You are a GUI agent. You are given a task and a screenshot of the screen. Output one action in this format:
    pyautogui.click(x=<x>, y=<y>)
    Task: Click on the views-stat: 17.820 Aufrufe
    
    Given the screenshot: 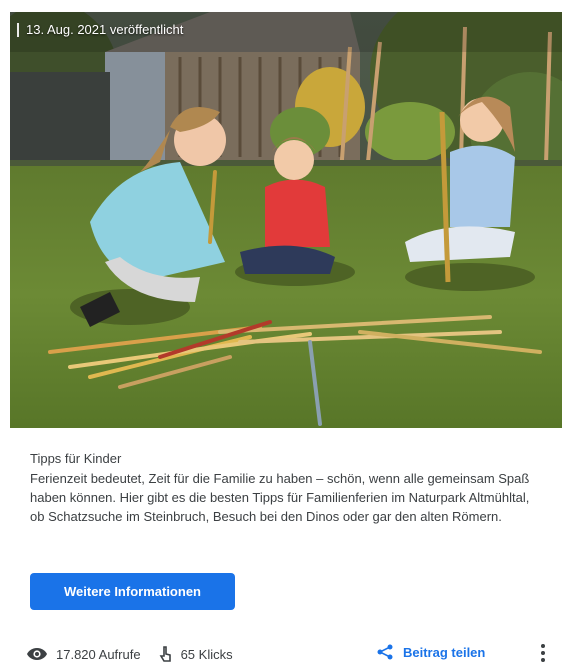 What is the action you would take?
    pyautogui.click(x=83, y=654)
    